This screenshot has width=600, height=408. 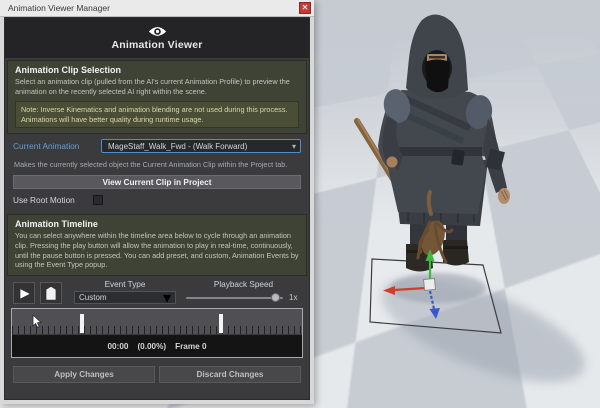 What do you see at coordinates (118, 346) in the screenshot?
I see `status-time: 00:00` at bounding box center [118, 346].